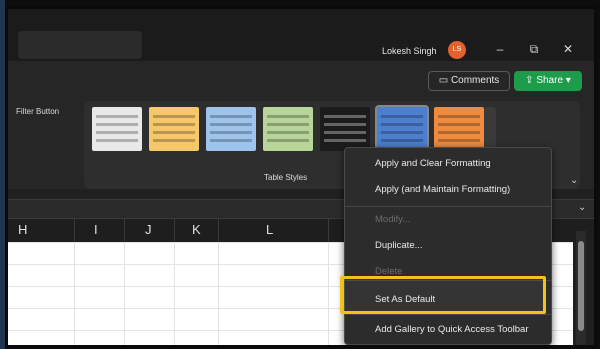 The width and height of the screenshot is (600, 349). Describe the element at coordinates (534, 49) in the screenshot. I see `restore-button: ⧉` at that location.